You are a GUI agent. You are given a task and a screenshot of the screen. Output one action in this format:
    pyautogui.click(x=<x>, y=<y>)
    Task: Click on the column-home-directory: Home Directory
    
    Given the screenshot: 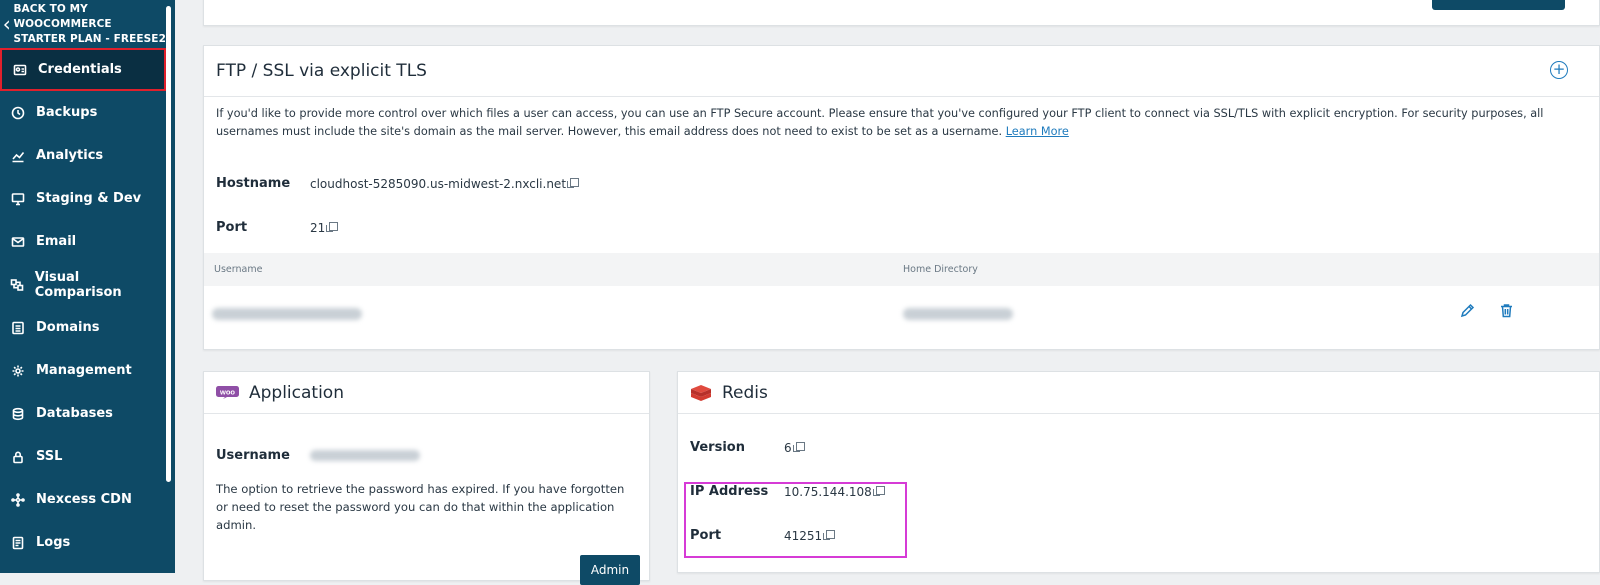 What is the action you would take?
    pyautogui.click(x=940, y=269)
    